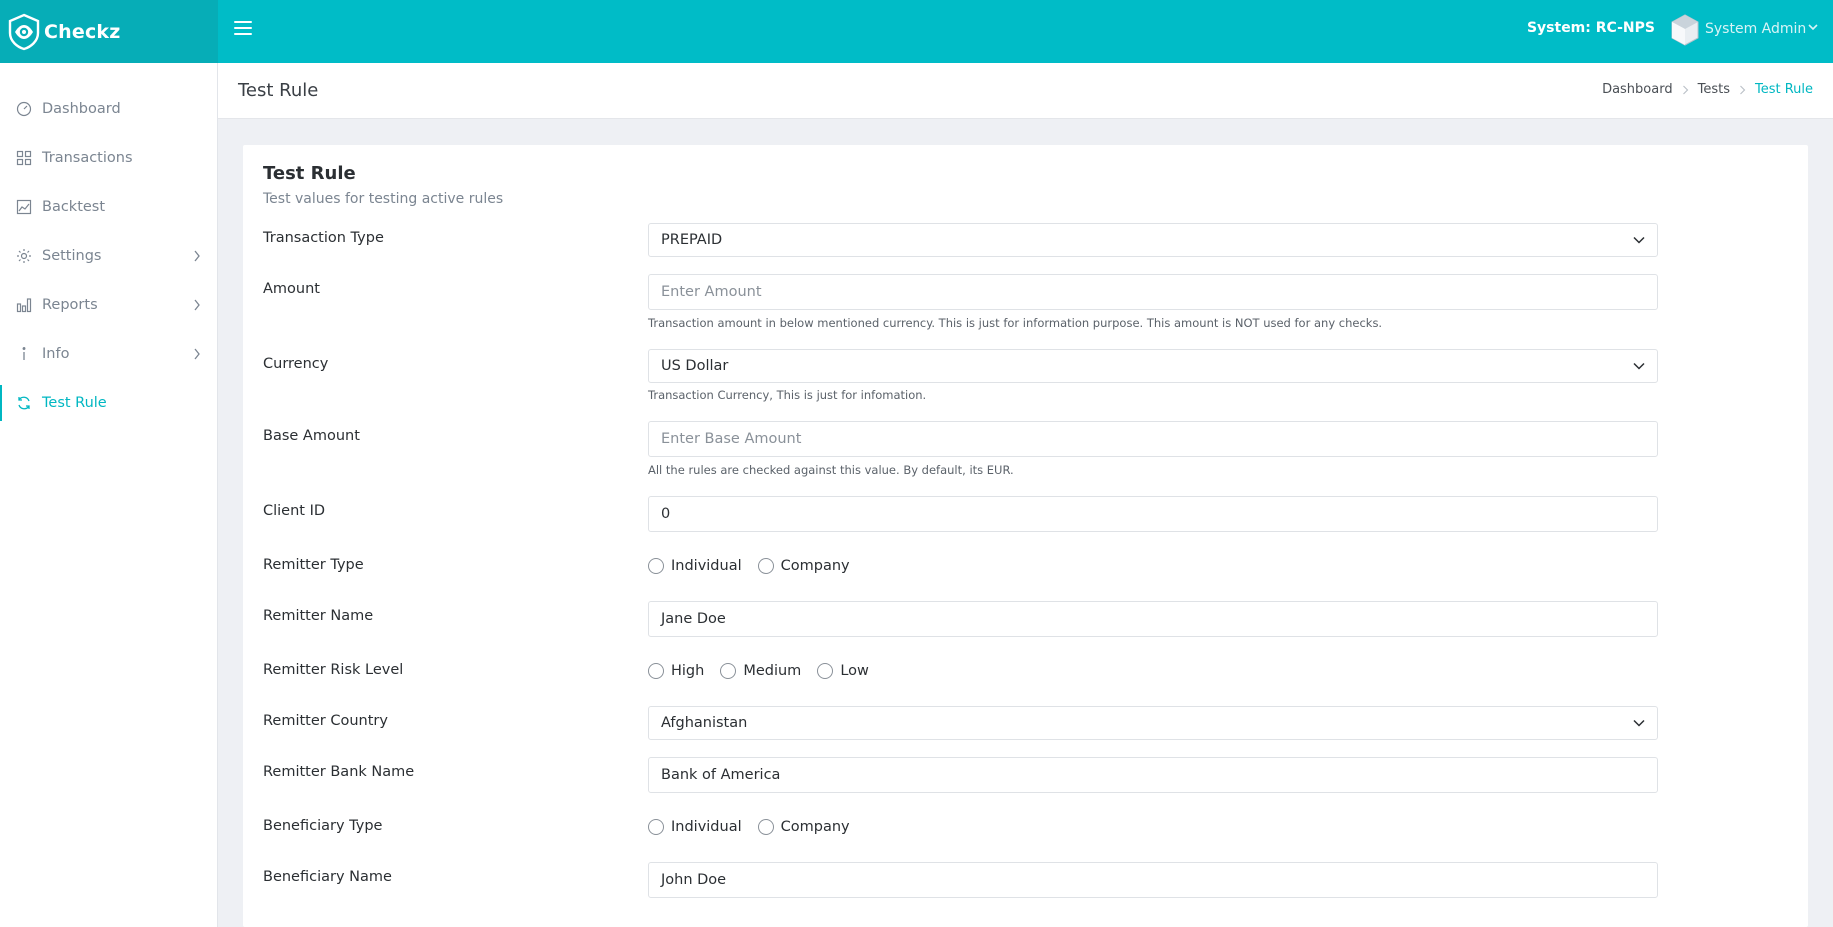  What do you see at coordinates (1714, 89) in the screenshot?
I see `breadcrumb-tests: Tests` at bounding box center [1714, 89].